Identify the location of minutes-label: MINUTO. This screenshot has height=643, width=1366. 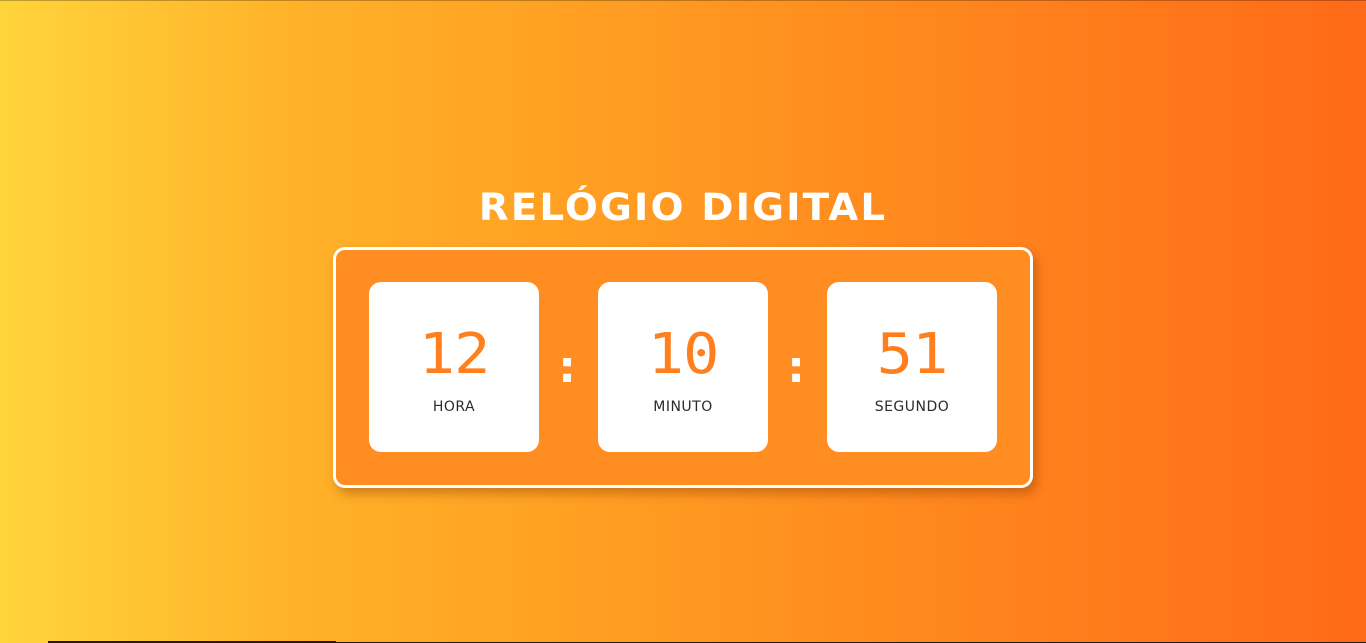
(683, 407).